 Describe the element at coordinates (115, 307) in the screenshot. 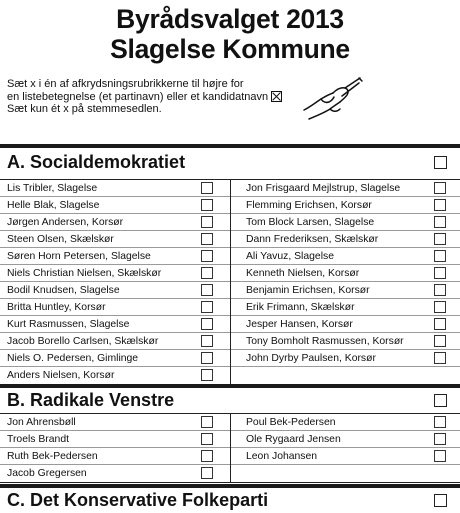

I see `candidate-row: Britta Huntley, Korsør` at that location.